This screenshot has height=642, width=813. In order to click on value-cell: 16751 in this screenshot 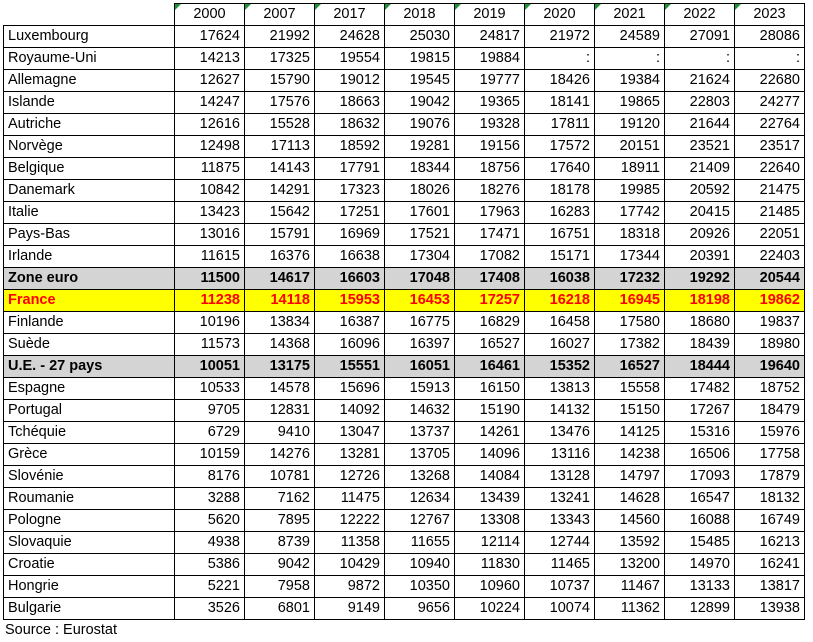, I will do `click(559, 234)`.